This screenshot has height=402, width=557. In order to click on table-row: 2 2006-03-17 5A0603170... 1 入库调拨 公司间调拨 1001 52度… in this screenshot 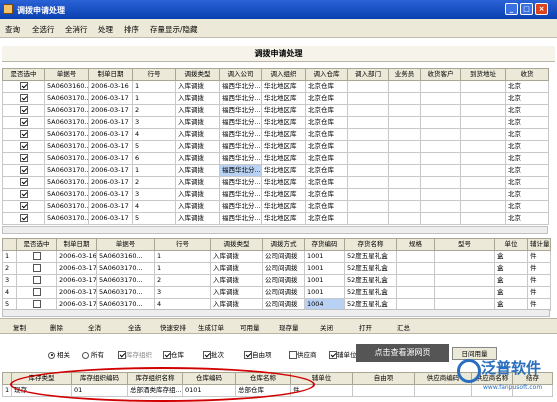, I will do `click(276, 268)`.